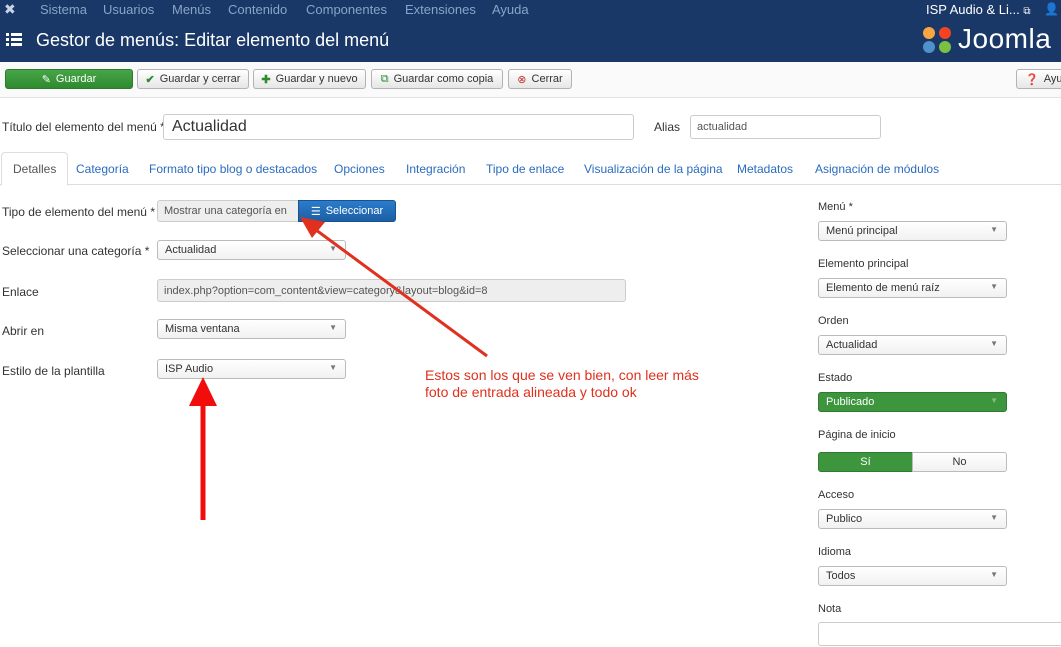  Describe the element at coordinates (102, 168) in the screenshot. I see `tab-categoria: Categoría` at that location.